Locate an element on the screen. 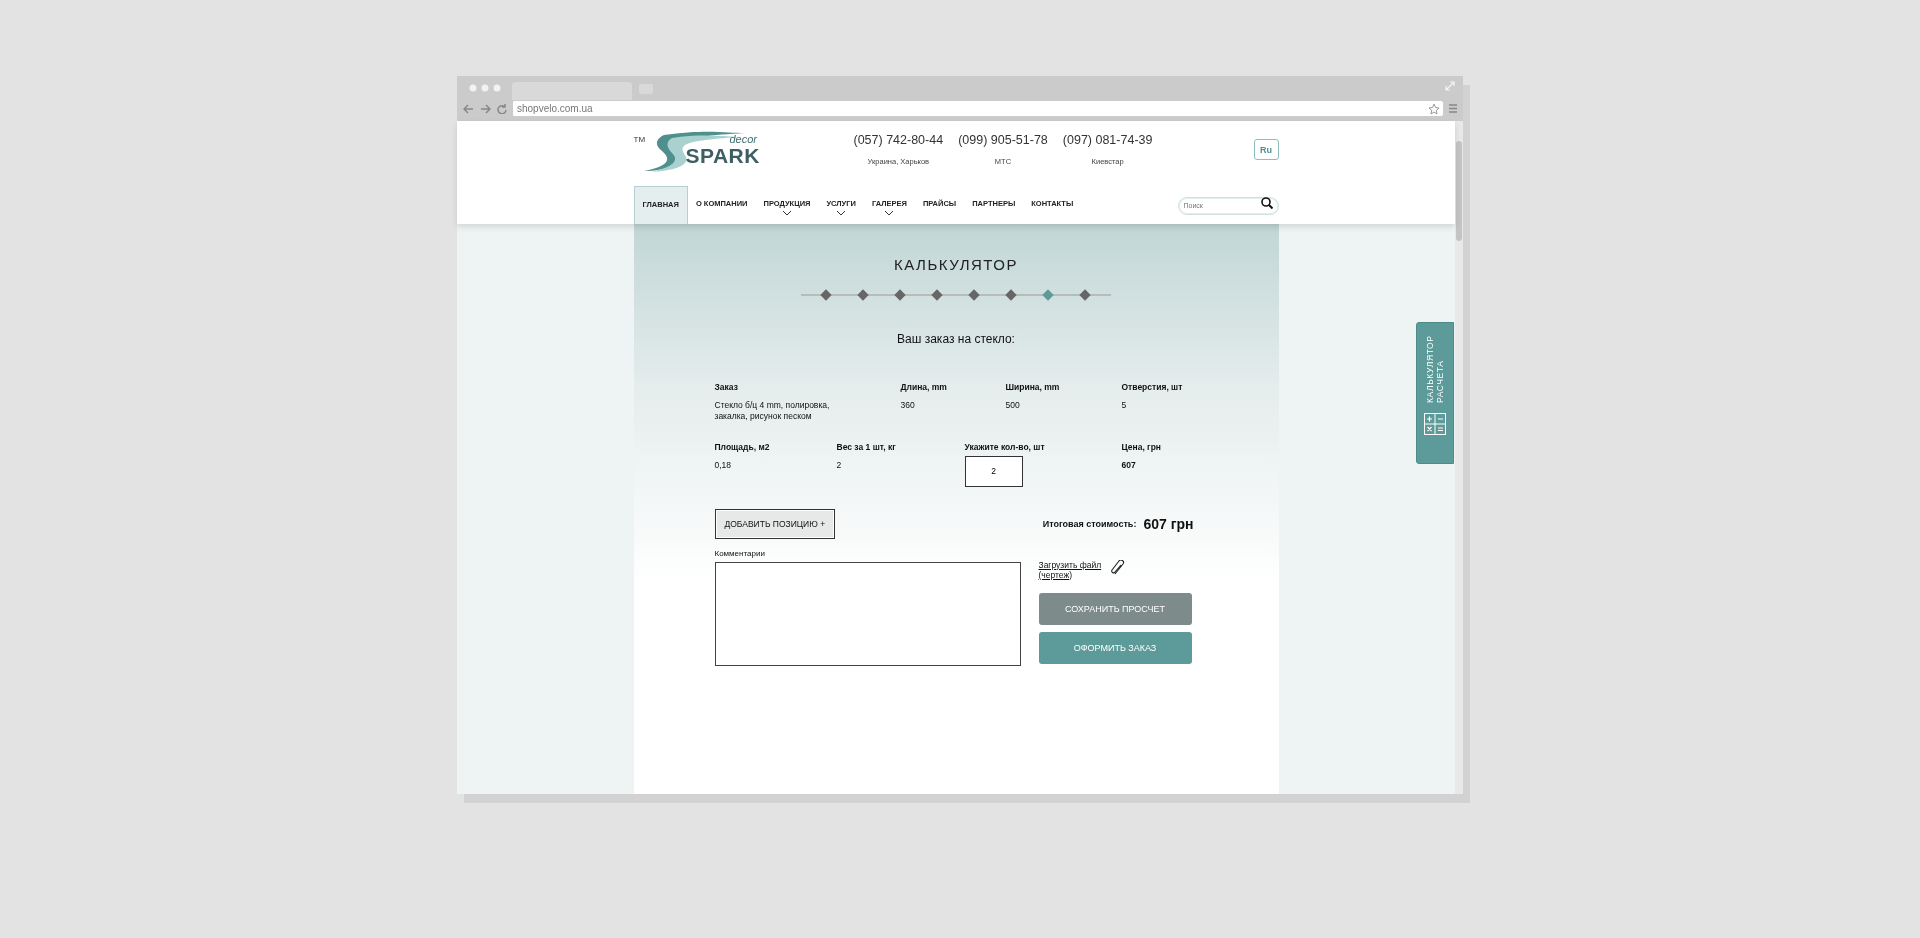  language-button: Ru is located at coordinates (1266, 149).